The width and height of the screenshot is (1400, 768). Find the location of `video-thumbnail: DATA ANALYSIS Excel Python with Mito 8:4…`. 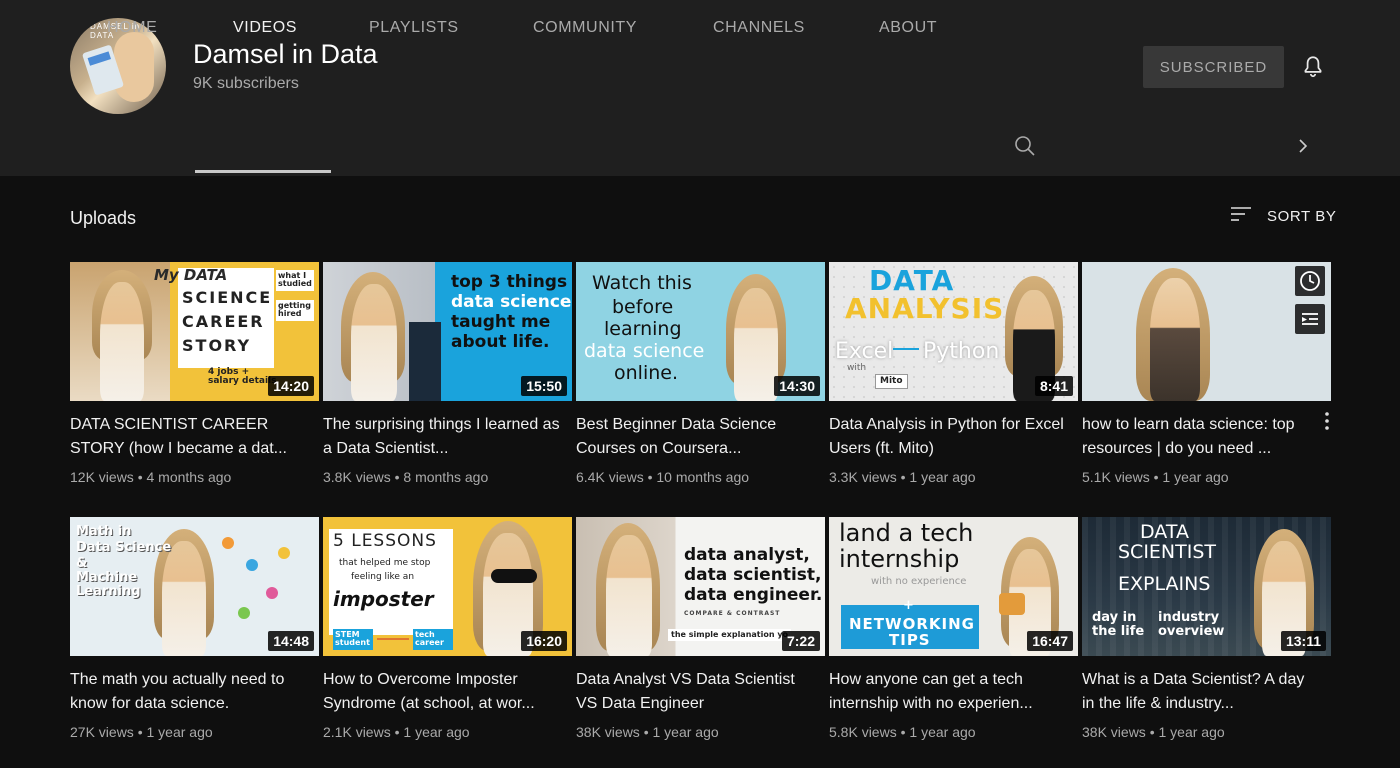

video-thumbnail: DATA ANALYSIS Excel Python with Mito 8:4… is located at coordinates (953, 331).